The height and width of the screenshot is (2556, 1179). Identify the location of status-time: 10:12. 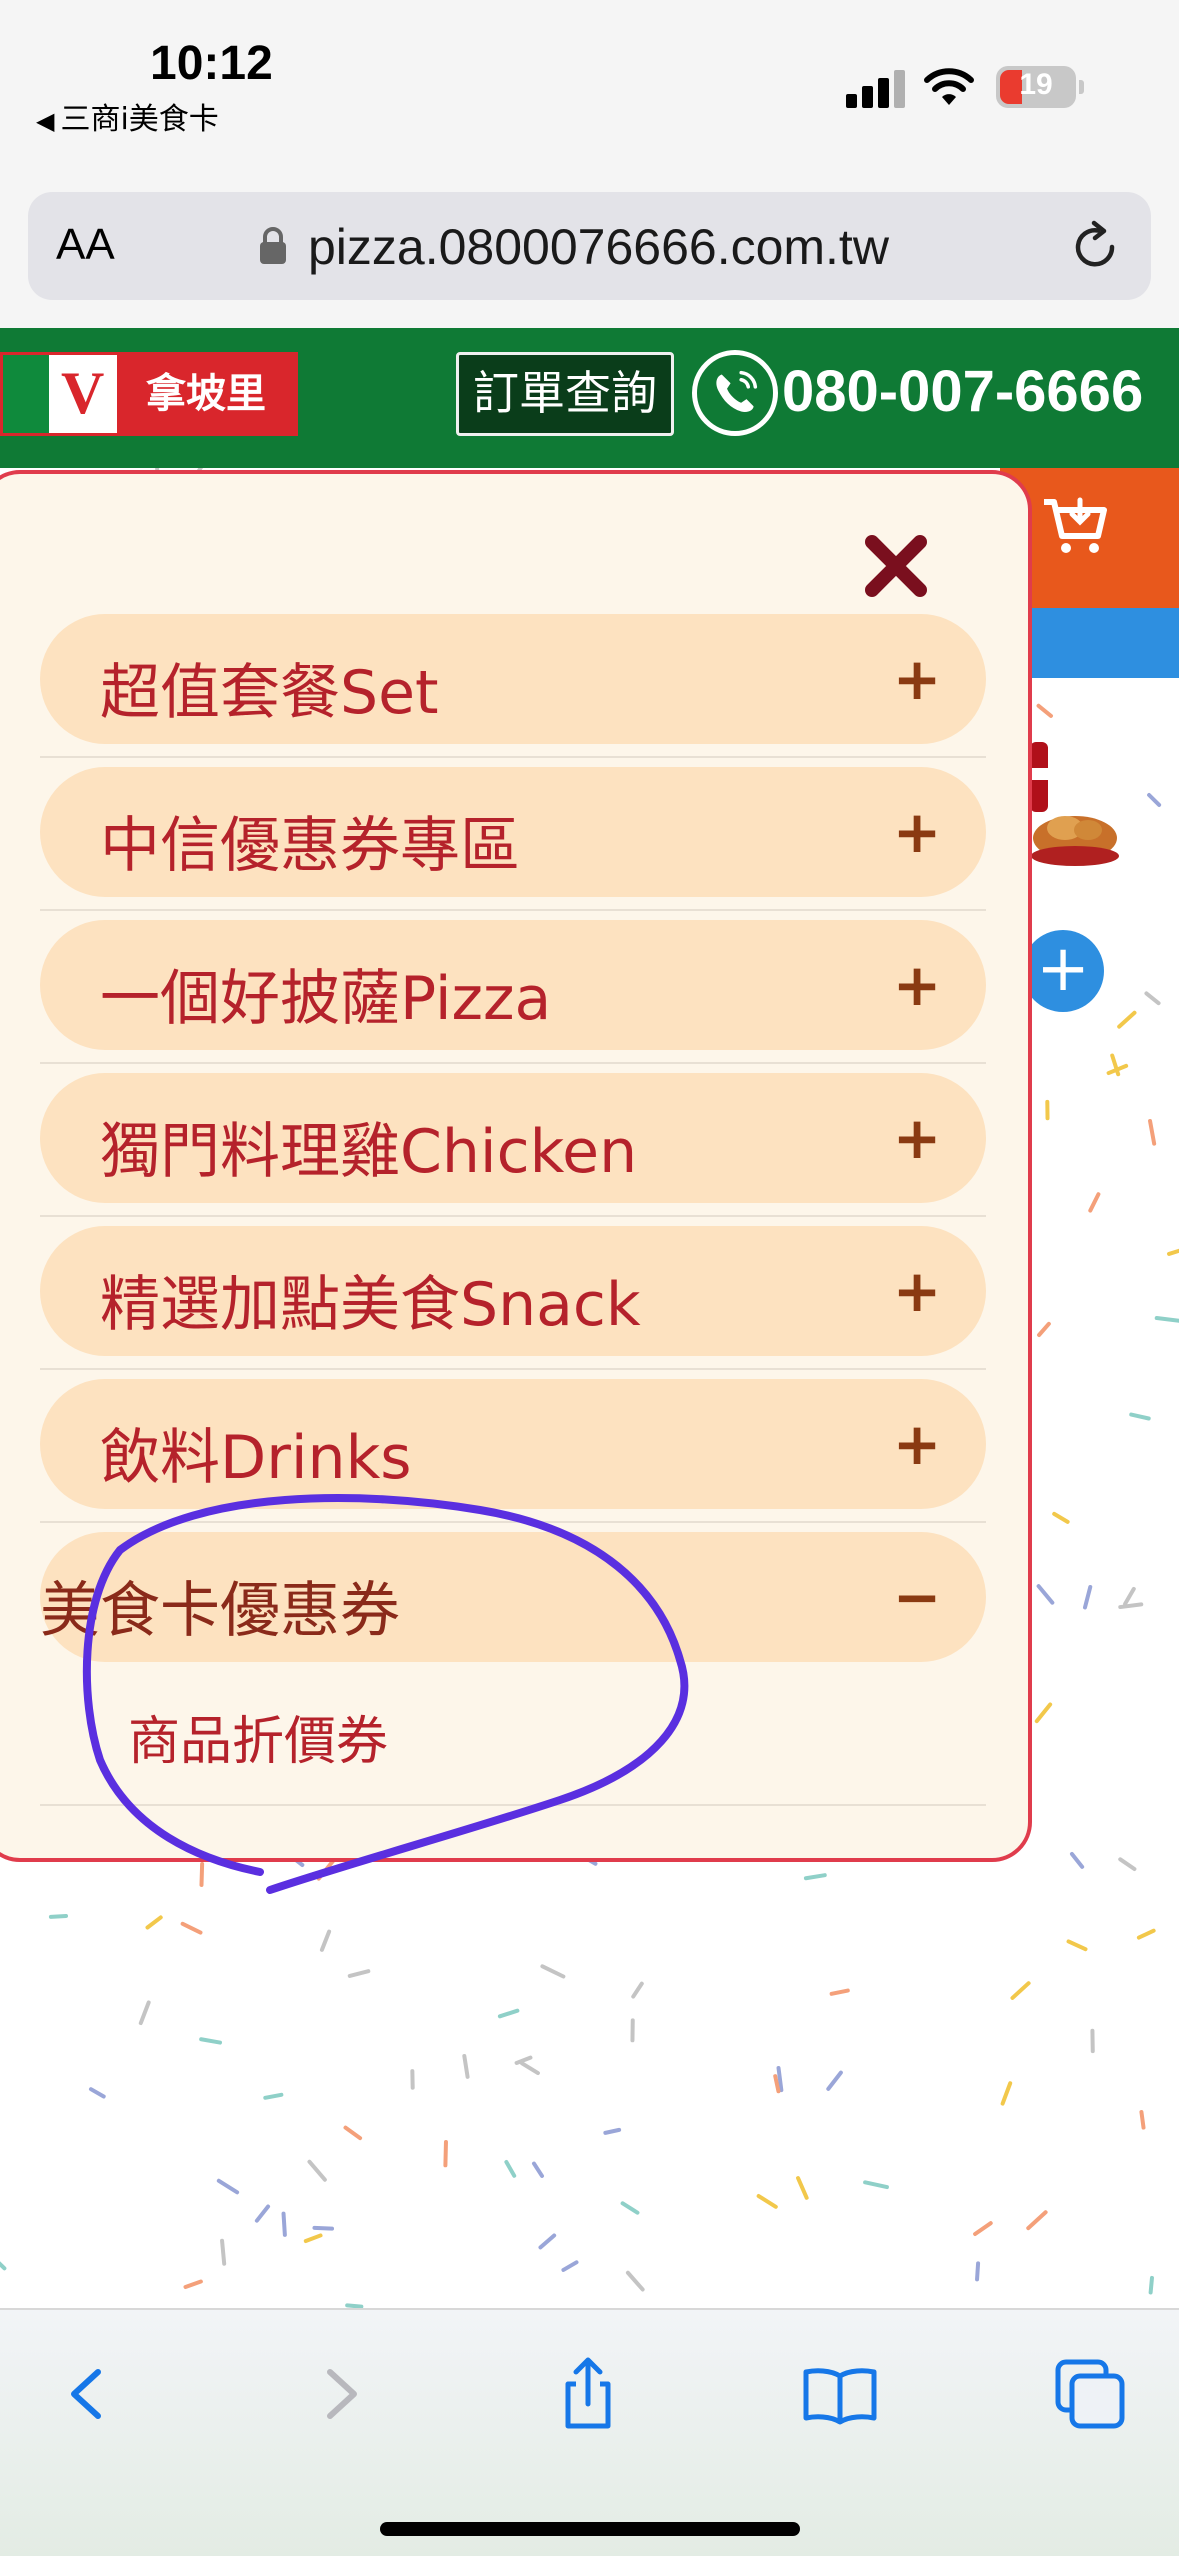
(211, 63).